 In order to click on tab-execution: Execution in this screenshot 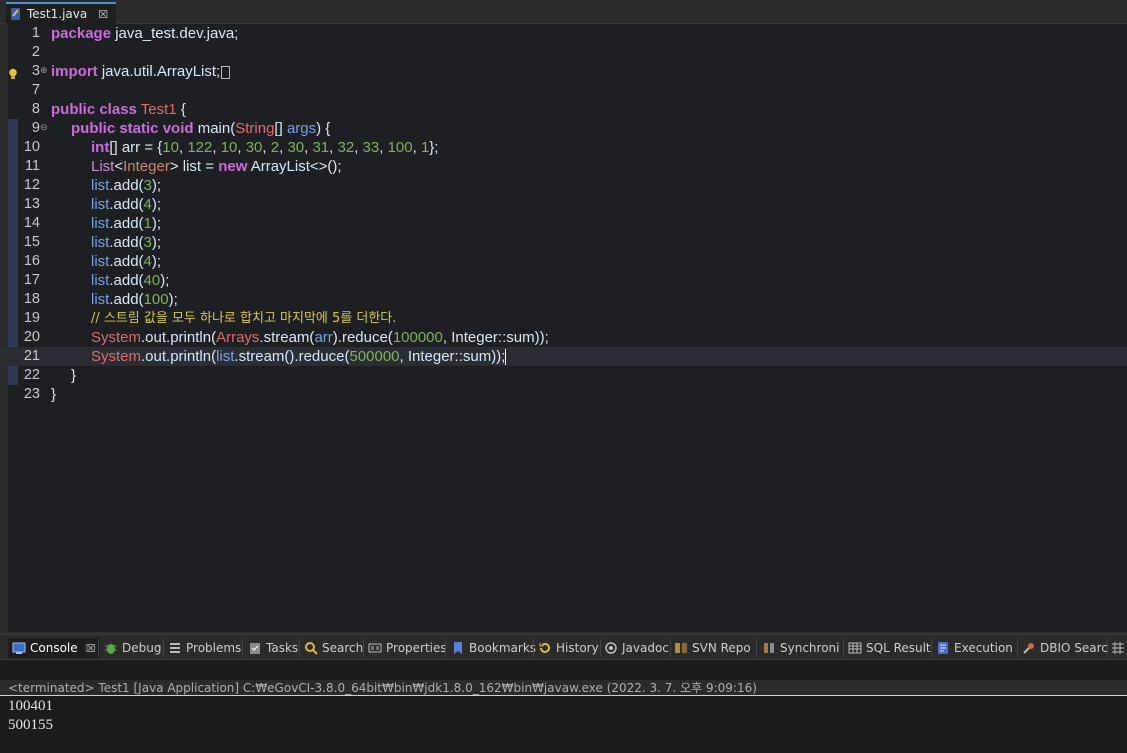, I will do `click(974, 648)`.